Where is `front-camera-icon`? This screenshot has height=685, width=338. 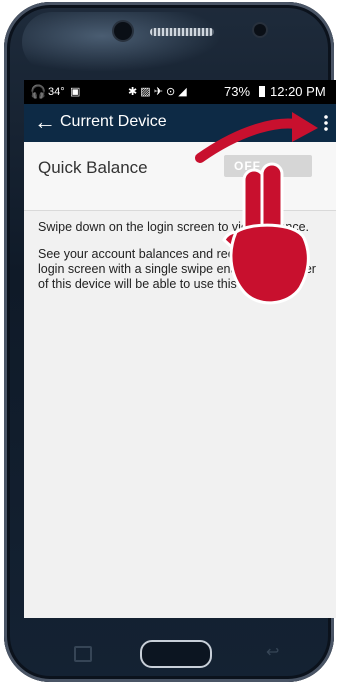
front-camera-icon is located at coordinates (260, 30).